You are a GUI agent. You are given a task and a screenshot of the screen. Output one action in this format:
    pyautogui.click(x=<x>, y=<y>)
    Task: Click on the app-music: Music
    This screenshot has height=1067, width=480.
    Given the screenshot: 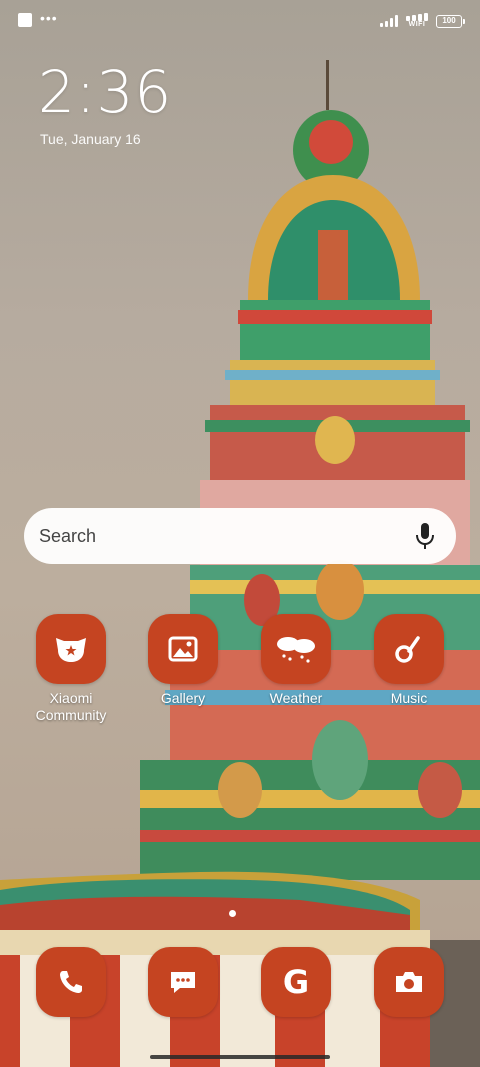 What is the action you would take?
    pyautogui.click(x=409, y=660)
    